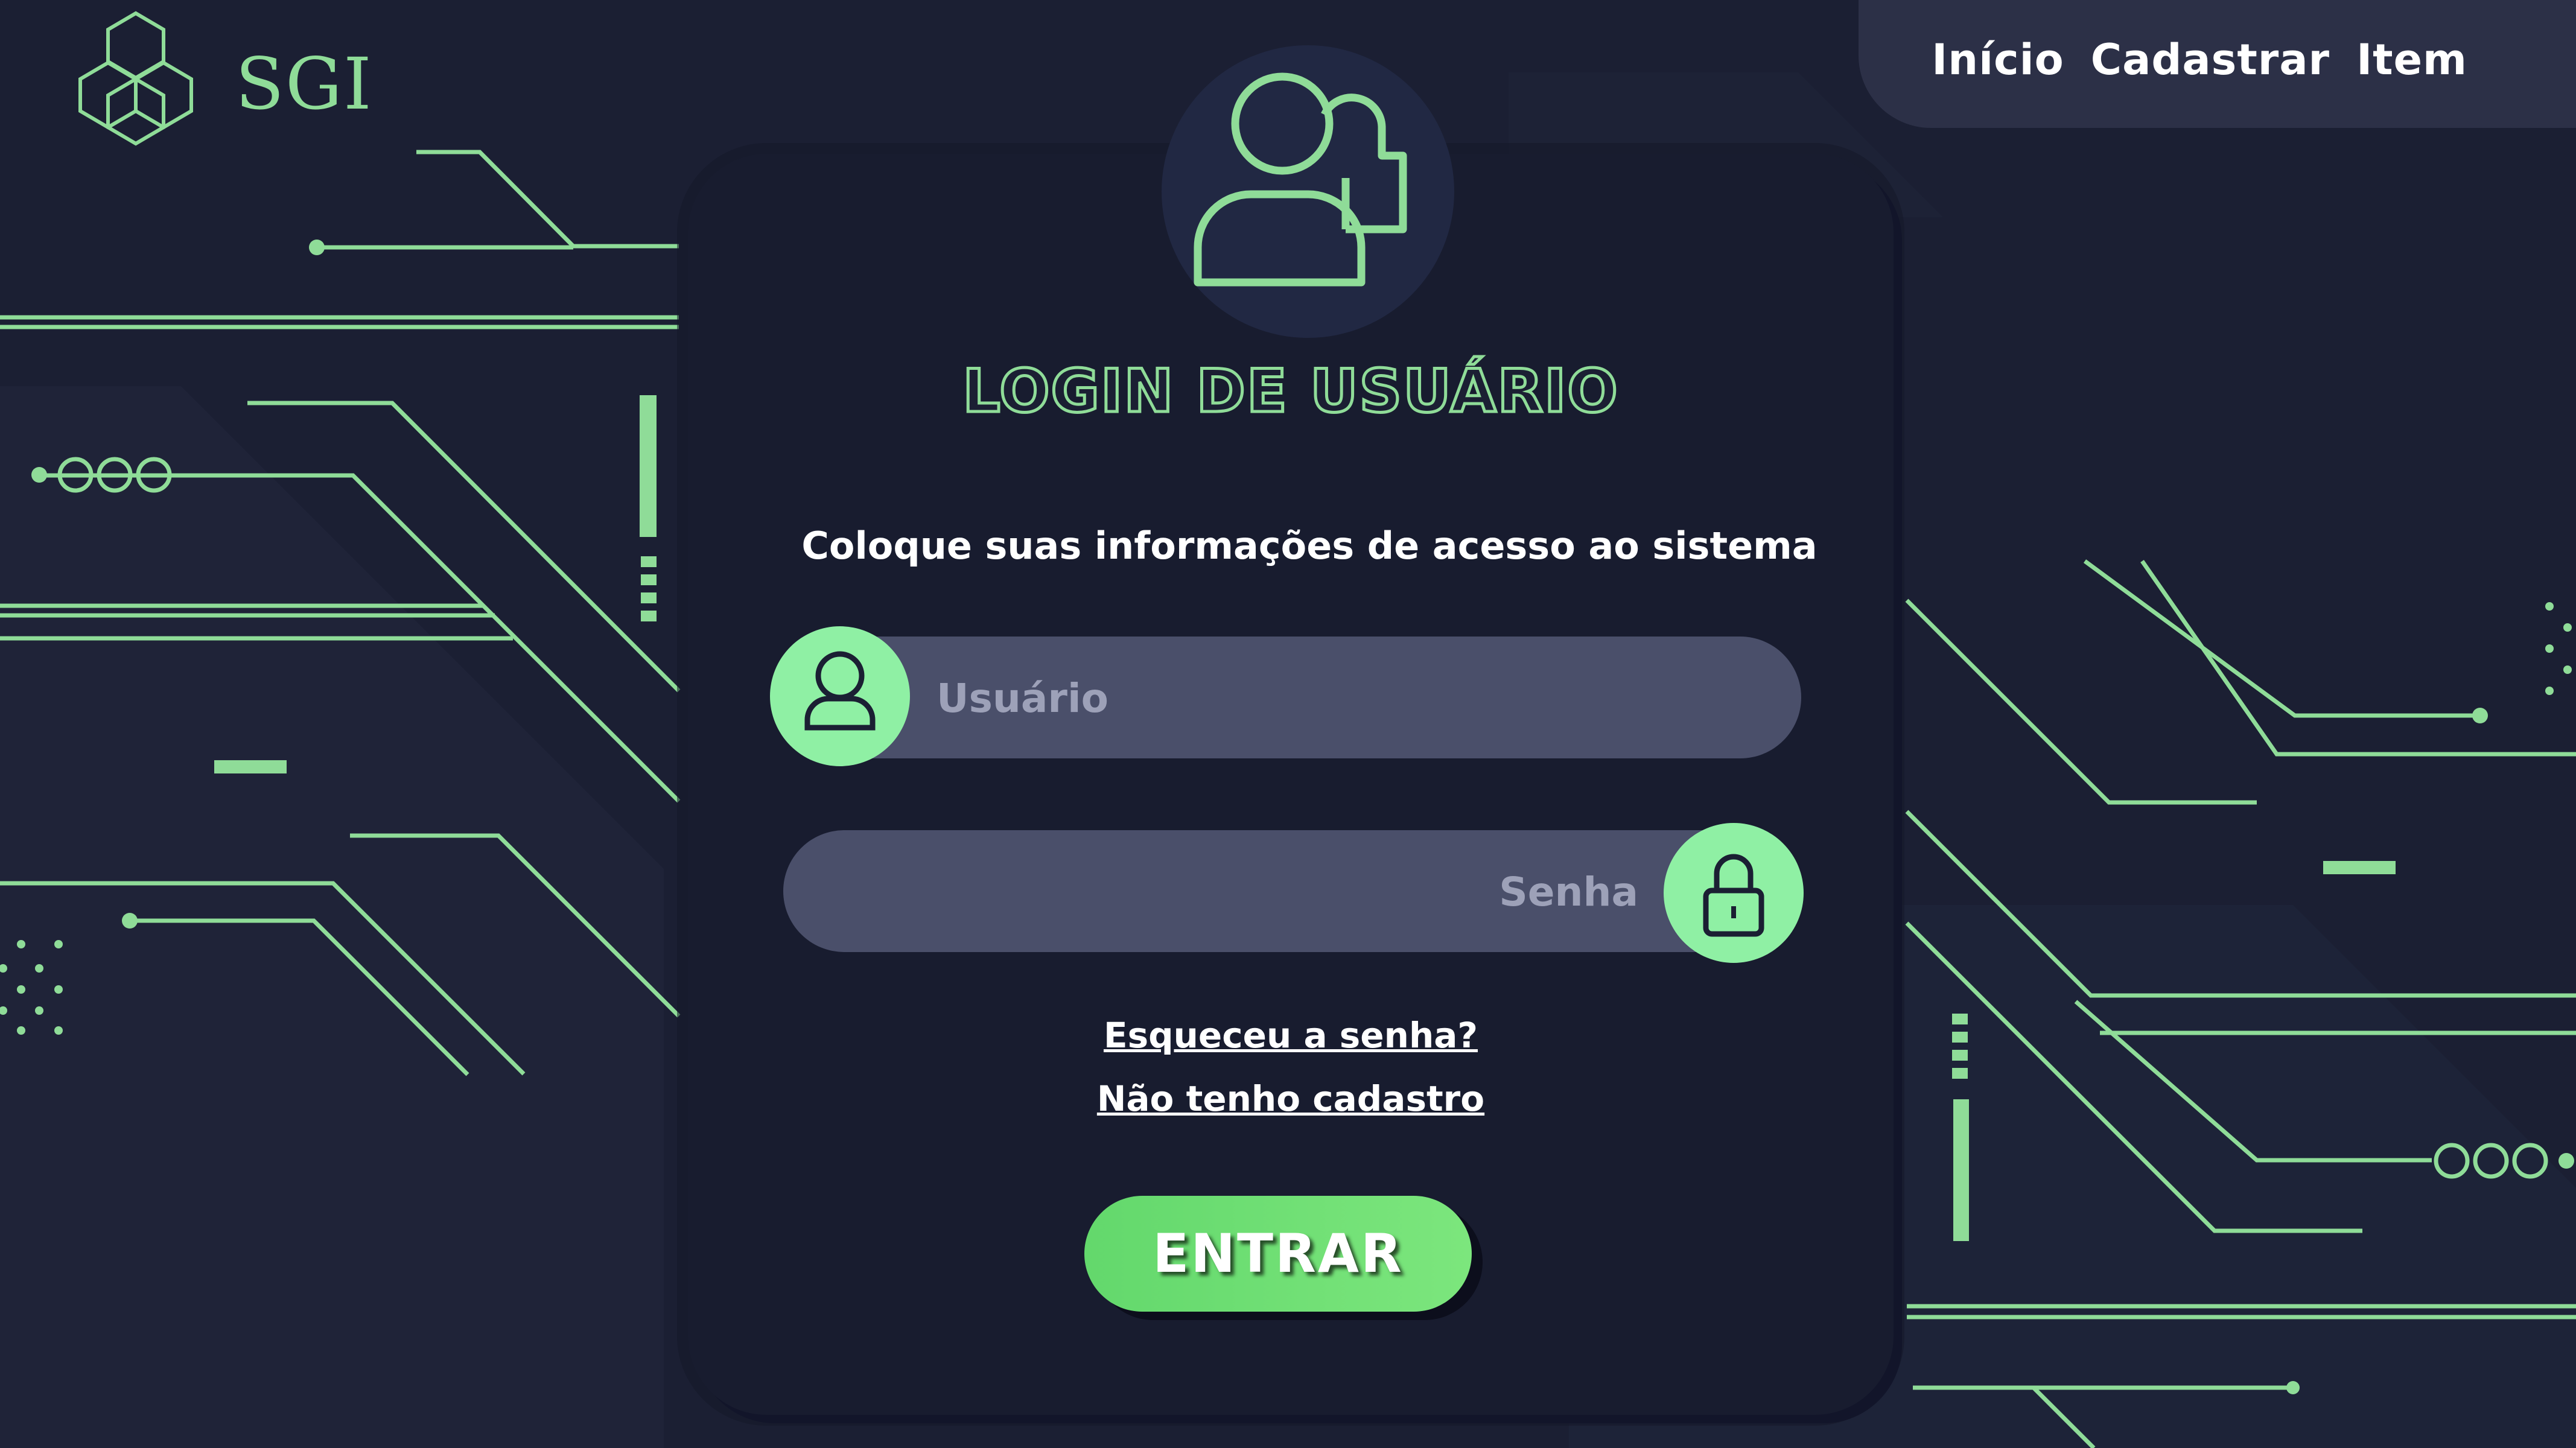  I want to click on top-nav: Início Cadastrar Item, so click(2200, 59).